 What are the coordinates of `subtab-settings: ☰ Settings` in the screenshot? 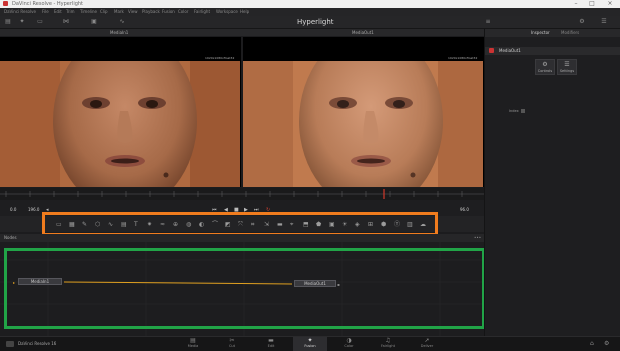 It's located at (567, 67).